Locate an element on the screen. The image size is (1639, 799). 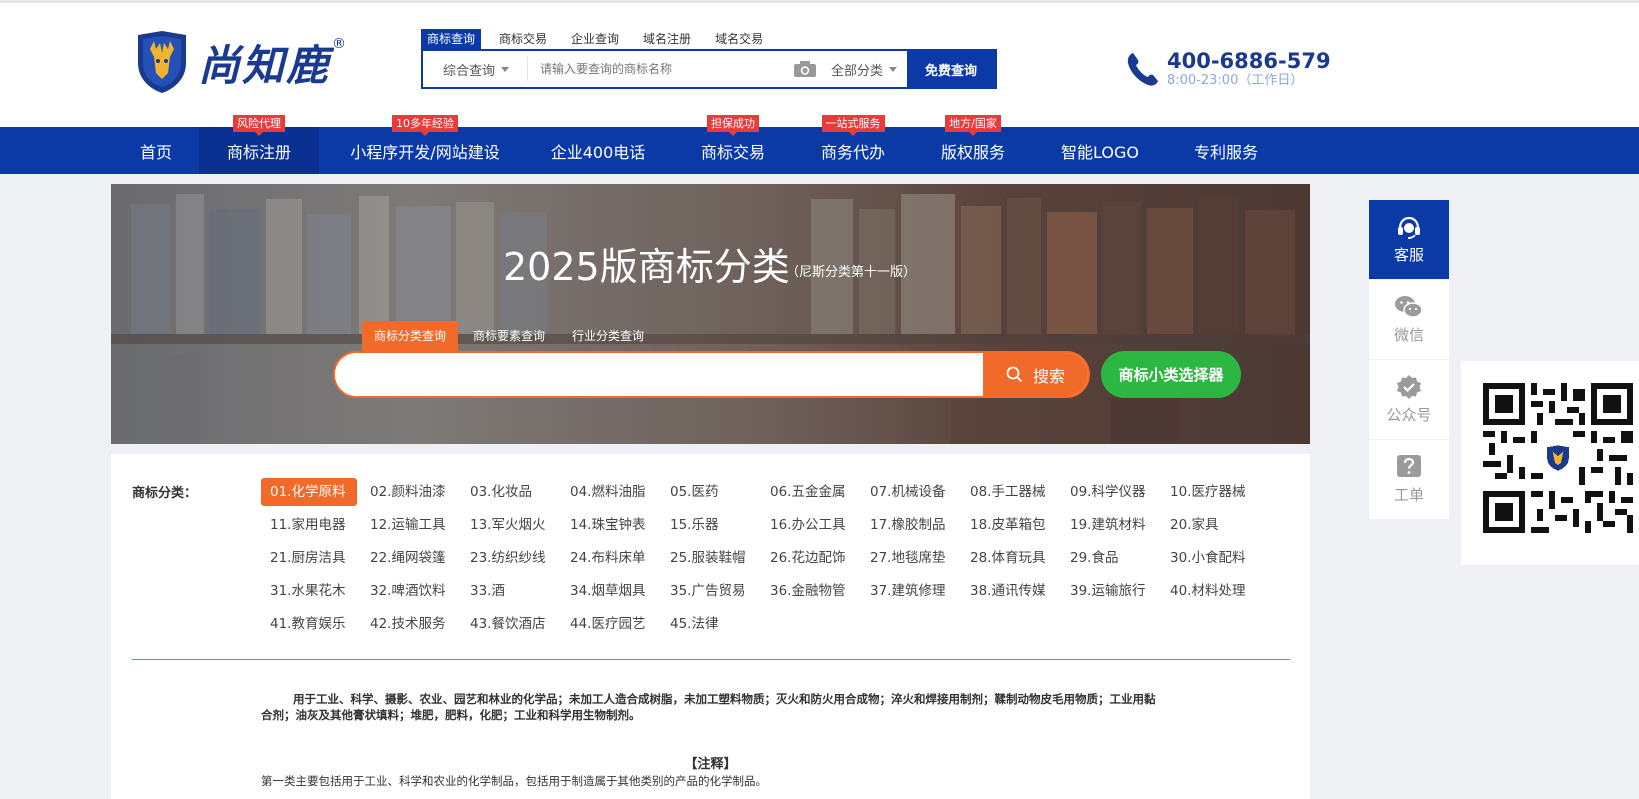
logo-text: 尚知鹿 is located at coordinates (264, 65).